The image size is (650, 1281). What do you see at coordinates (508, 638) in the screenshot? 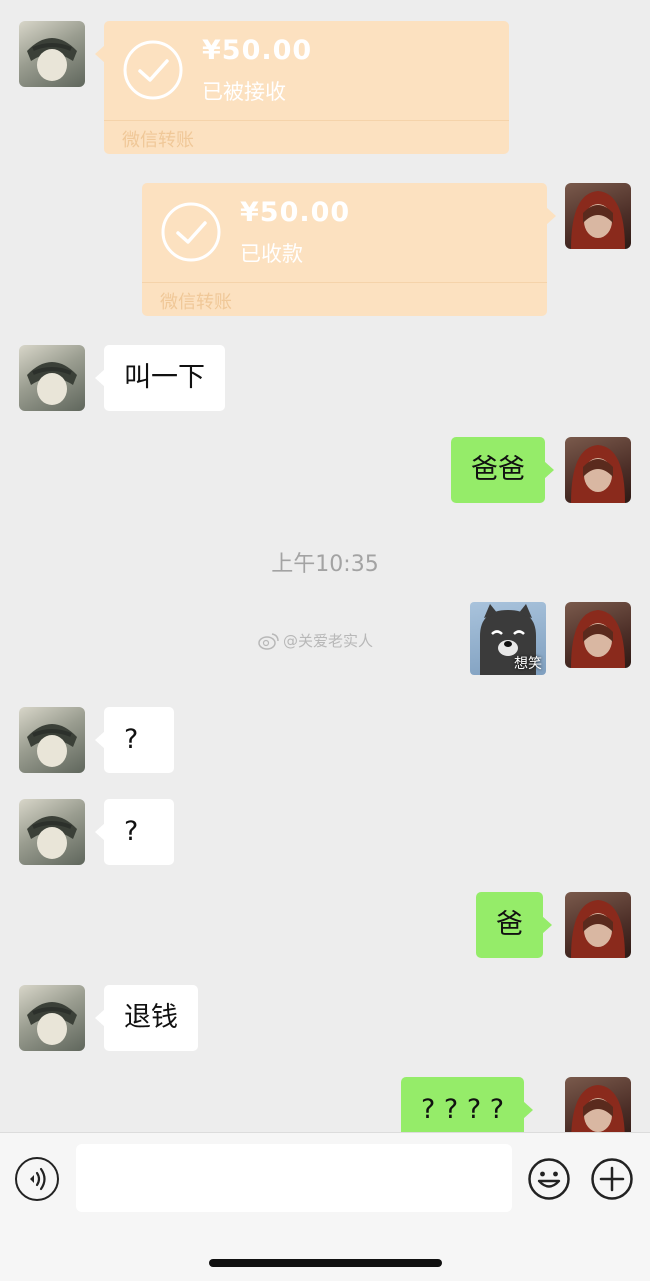
I see `sticker-message: 想笑` at bounding box center [508, 638].